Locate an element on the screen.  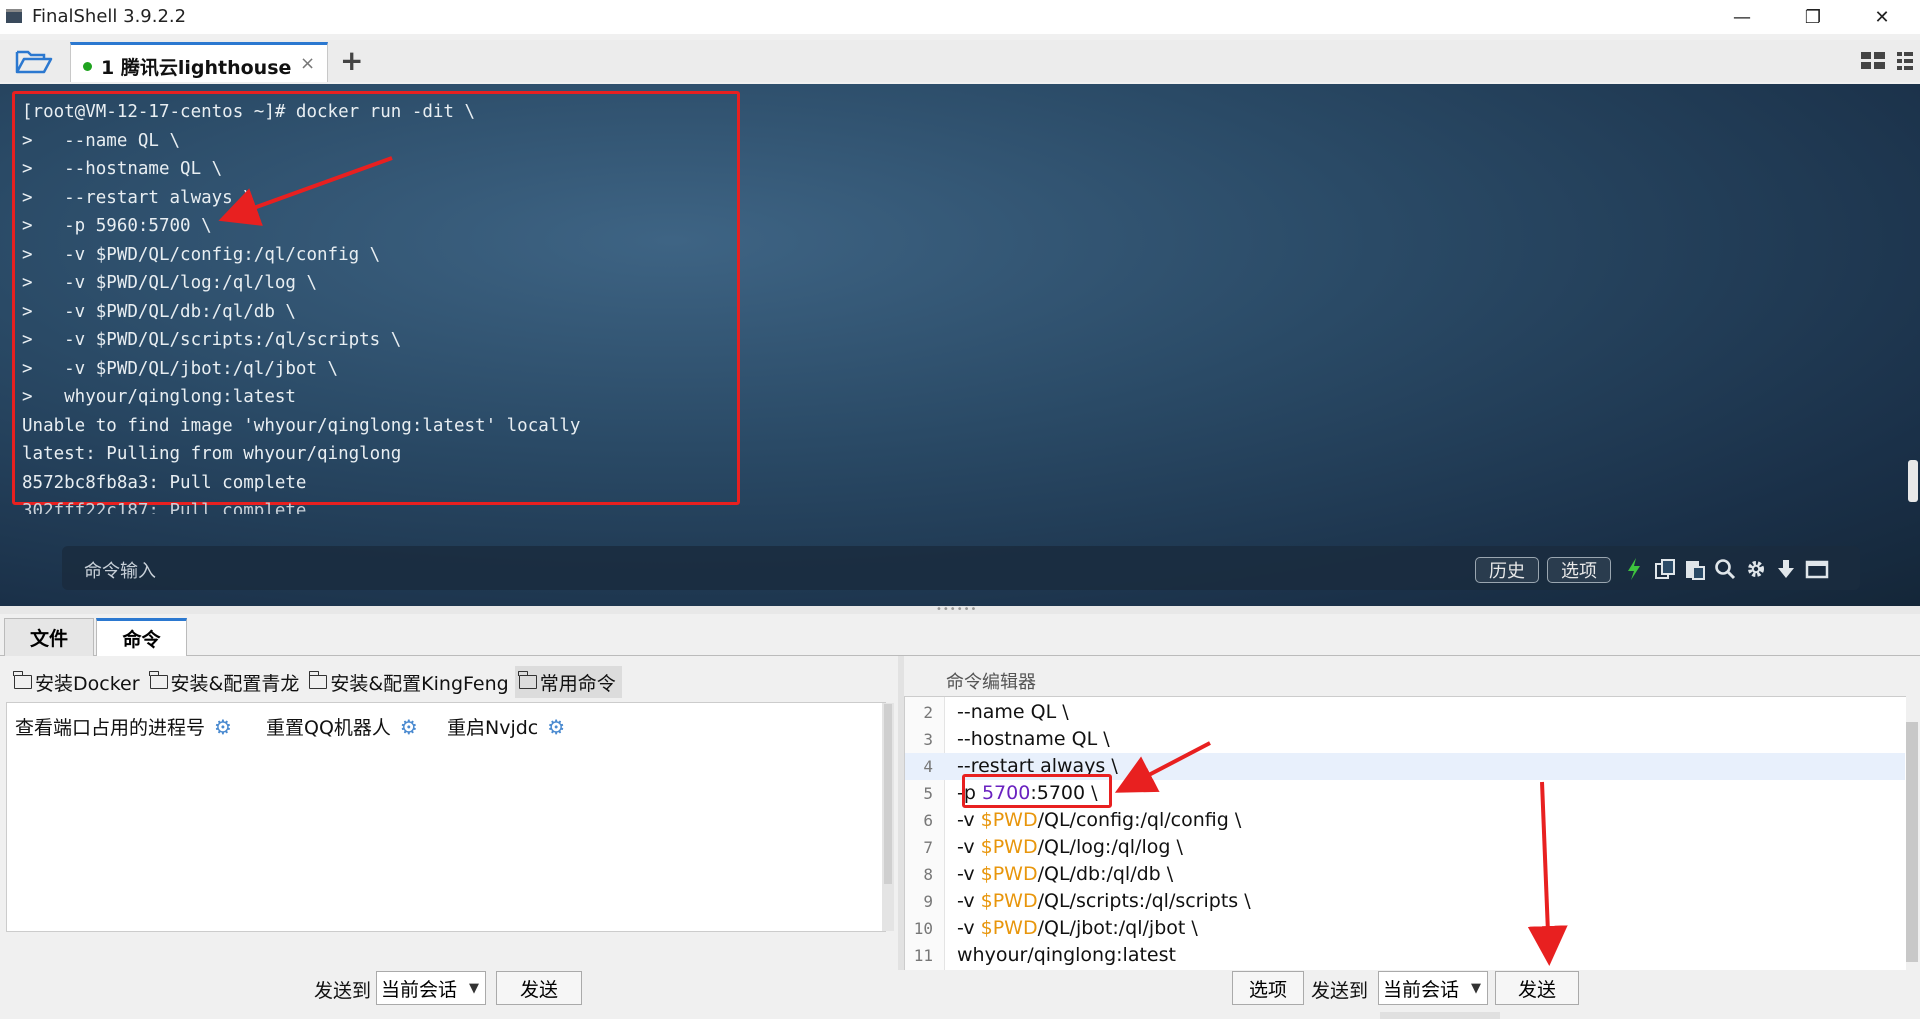
close-window-button: ✕ is located at coordinates (1882, 17).